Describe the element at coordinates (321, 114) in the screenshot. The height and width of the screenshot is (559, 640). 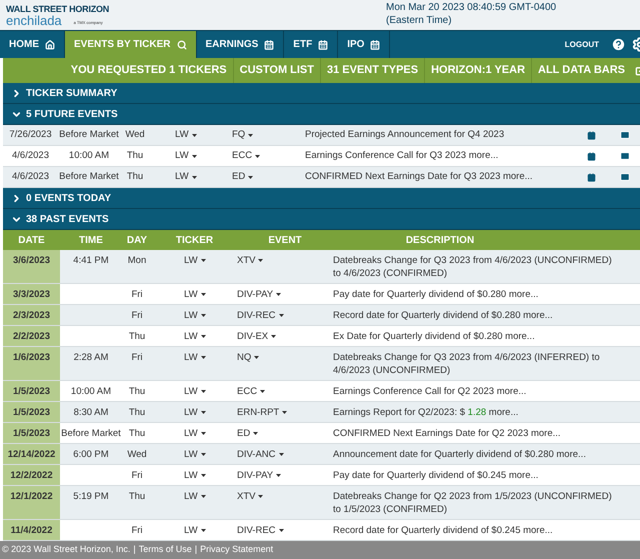
I see `section-header: 5 FUTURE EVENTS` at that location.